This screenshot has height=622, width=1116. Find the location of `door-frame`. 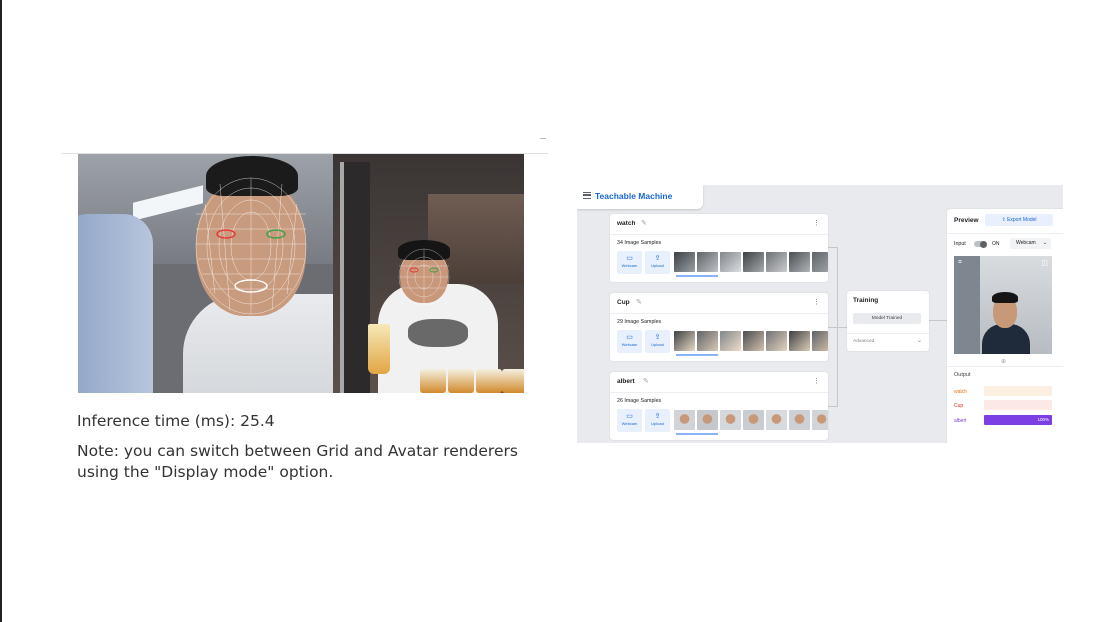

door-frame is located at coordinates (355, 277).